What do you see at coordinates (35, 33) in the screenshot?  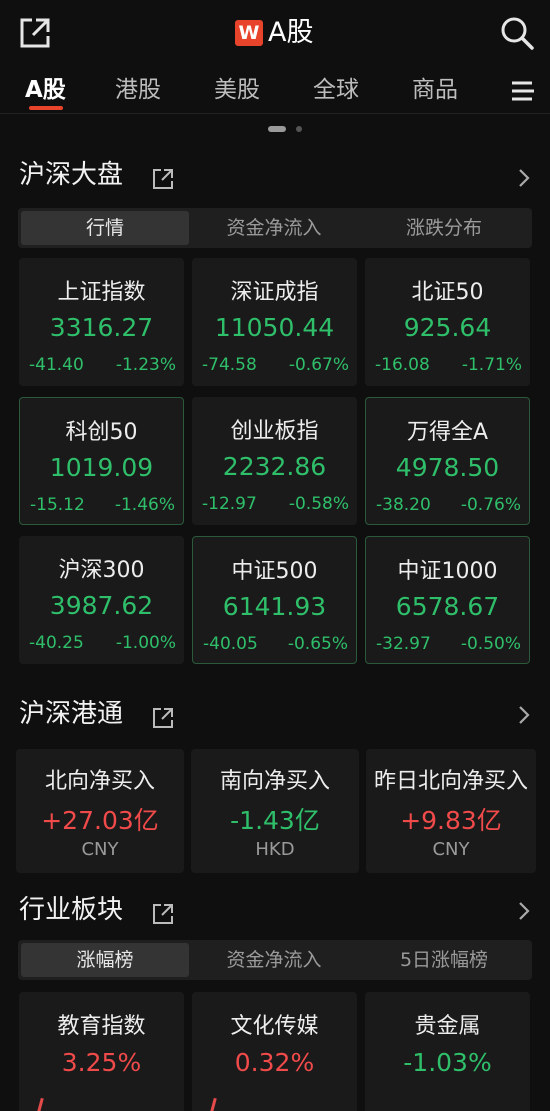 I see `share-icon` at bounding box center [35, 33].